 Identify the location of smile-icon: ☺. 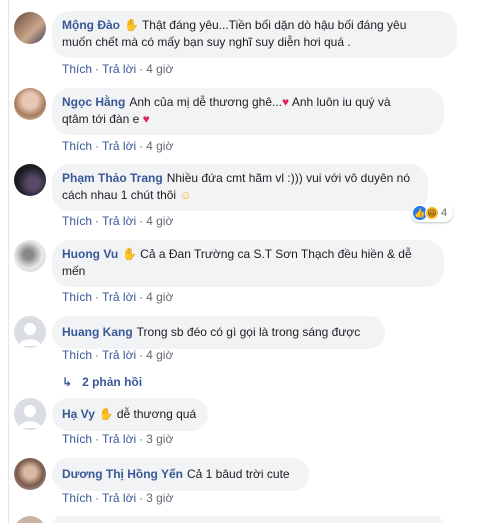
(185, 195).